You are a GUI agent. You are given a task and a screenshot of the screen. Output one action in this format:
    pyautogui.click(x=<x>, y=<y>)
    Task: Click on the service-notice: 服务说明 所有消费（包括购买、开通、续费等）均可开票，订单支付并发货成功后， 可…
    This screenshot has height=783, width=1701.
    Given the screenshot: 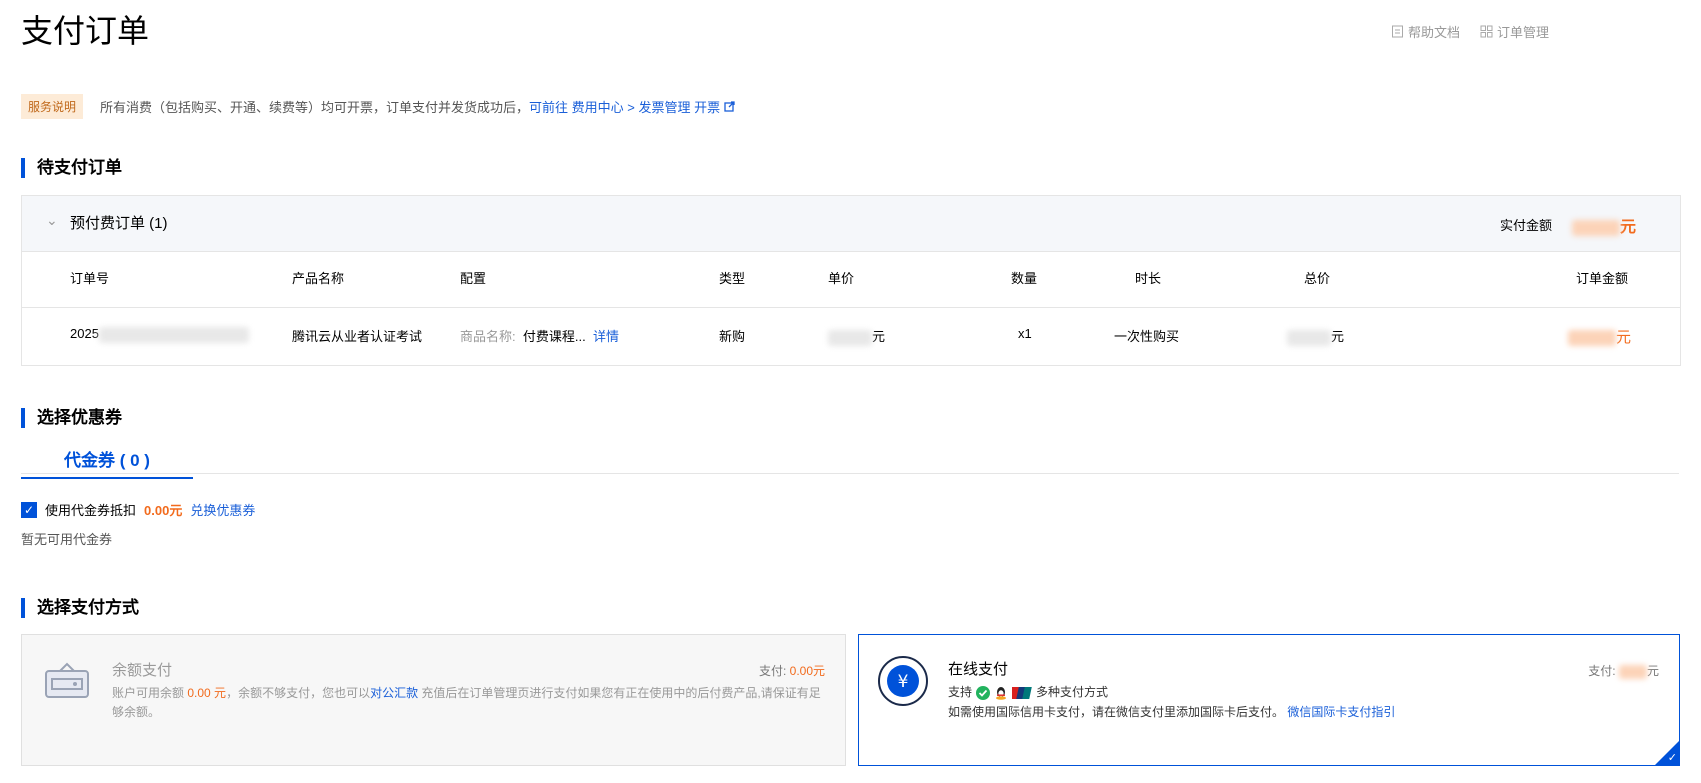 What is the action you would take?
    pyautogui.click(x=378, y=106)
    